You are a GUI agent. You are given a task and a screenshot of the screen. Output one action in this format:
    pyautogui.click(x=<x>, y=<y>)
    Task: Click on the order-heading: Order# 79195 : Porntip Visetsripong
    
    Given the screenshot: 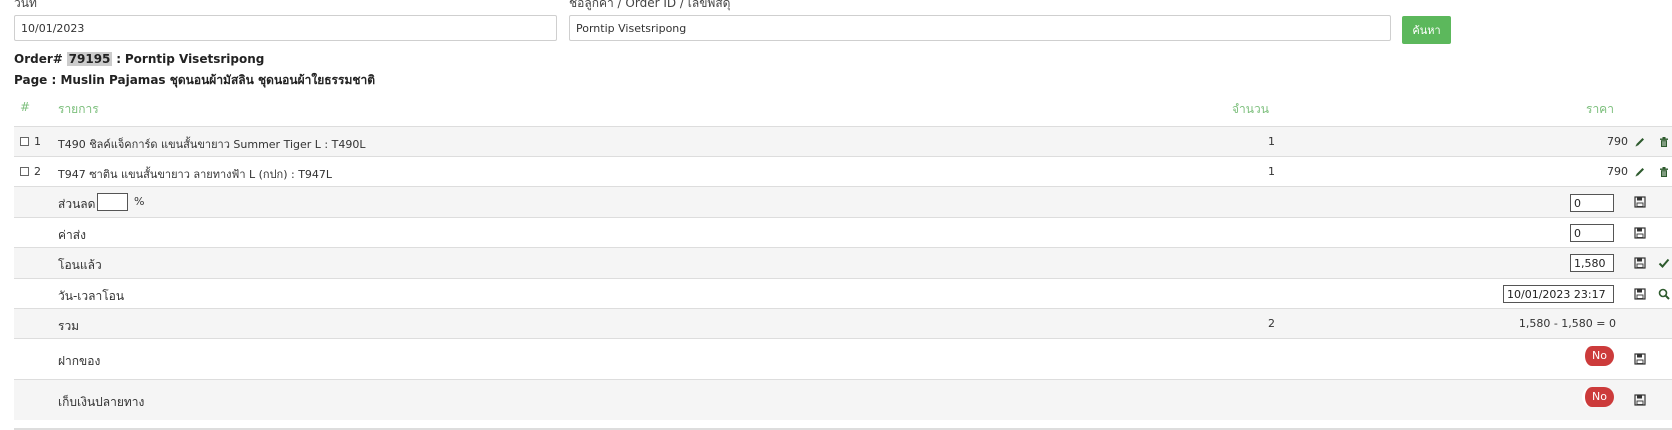 What is the action you would take?
    pyautogui.click(x=139, y=59)
    